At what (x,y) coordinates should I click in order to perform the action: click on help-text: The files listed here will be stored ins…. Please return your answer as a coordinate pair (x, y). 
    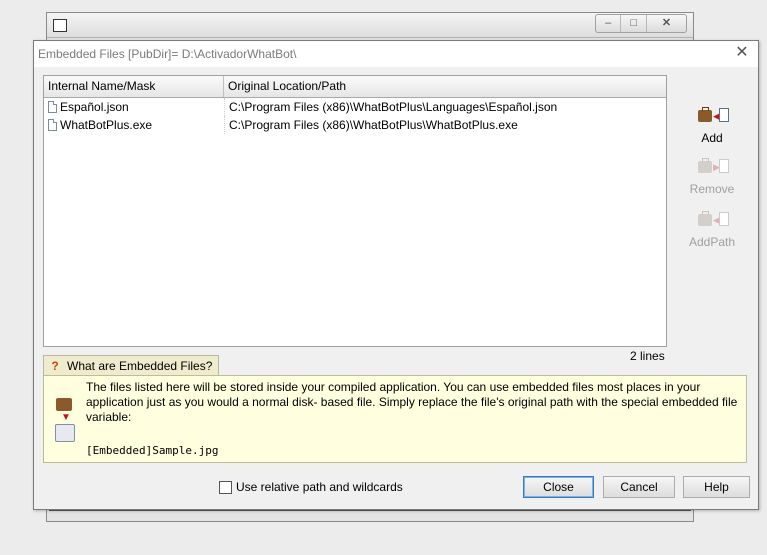
    Looking at the image, I should click on (412, 402).